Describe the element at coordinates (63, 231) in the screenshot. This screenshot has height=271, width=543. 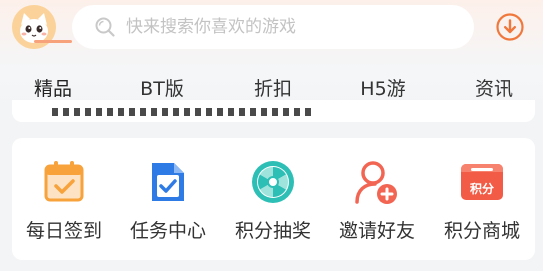
I see `quick-action-label: 每日签到` at that location.